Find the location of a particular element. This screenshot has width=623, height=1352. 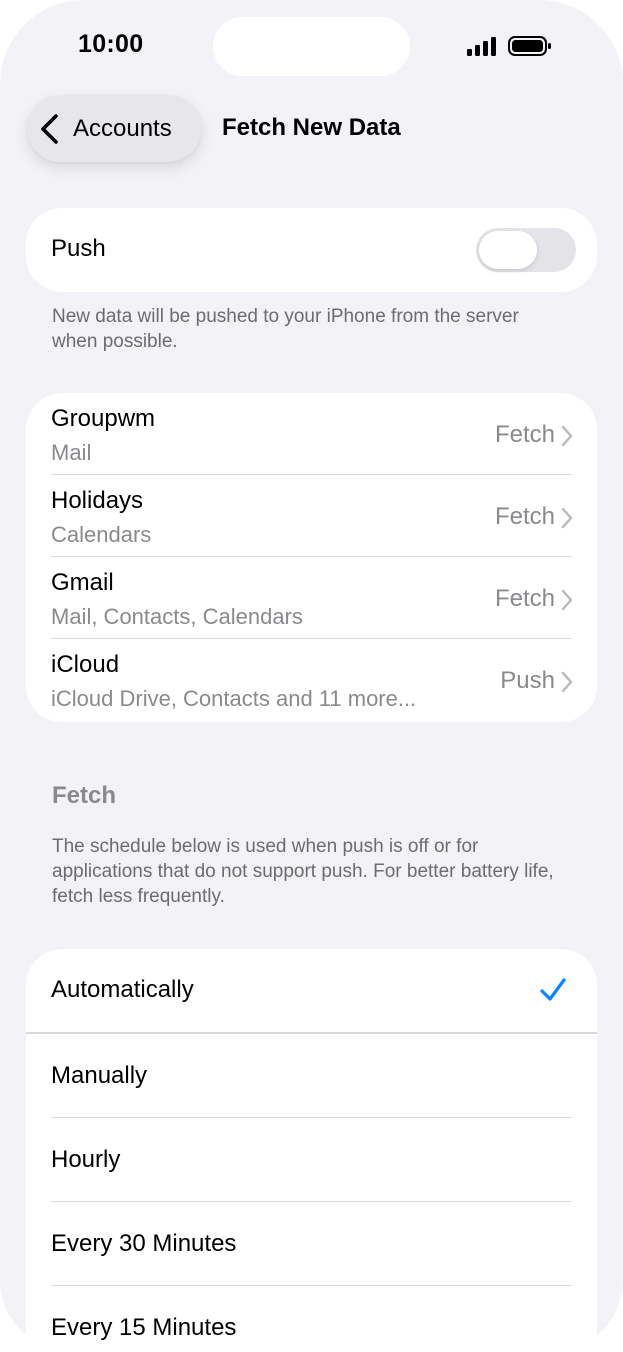

option-manually: Manually is located at coordinates (311, 1077).